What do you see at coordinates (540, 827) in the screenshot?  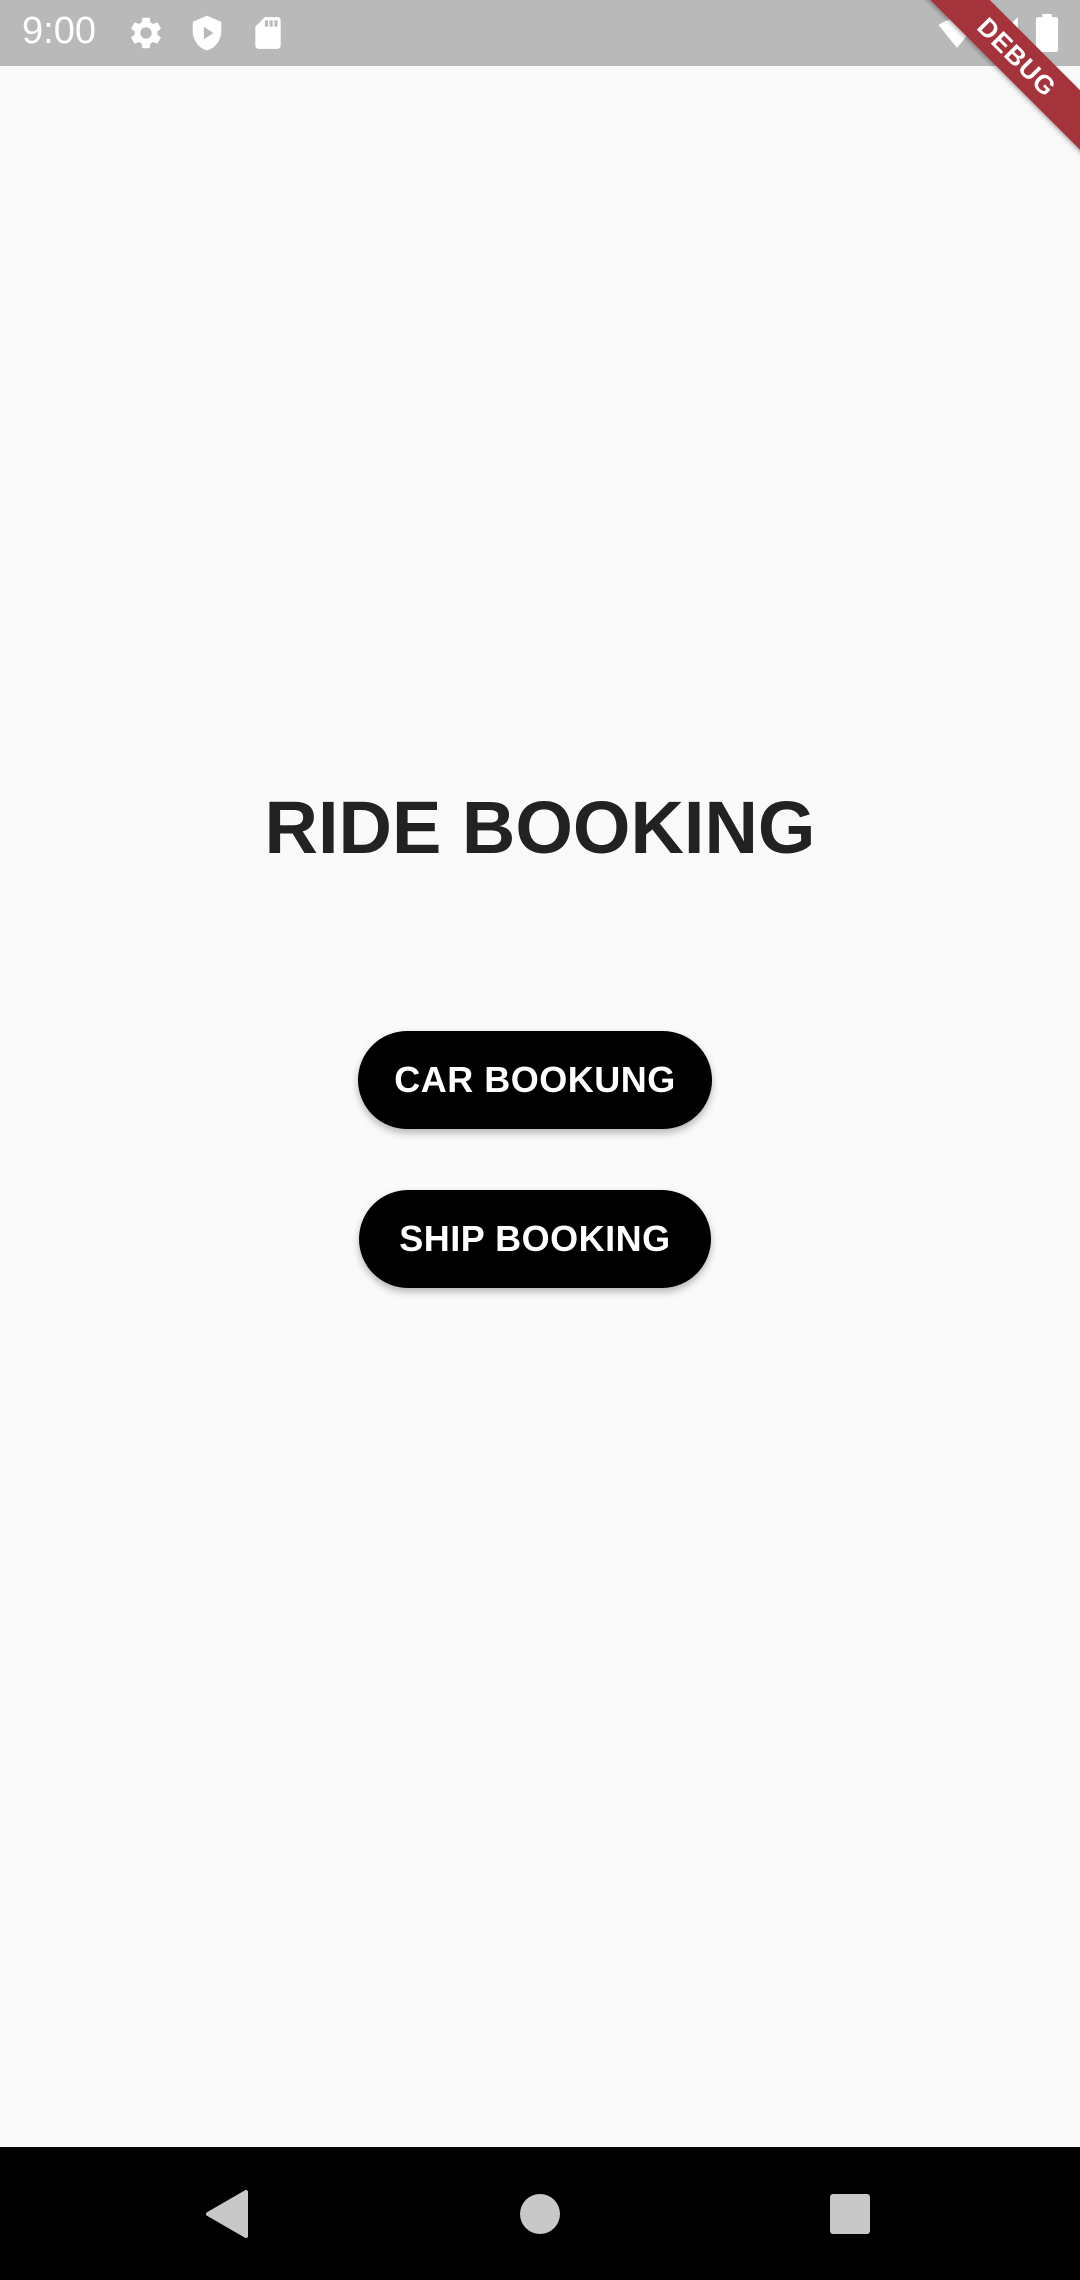 I see `page-title: RIDE BOOKING` at bounding box center [540, 827].